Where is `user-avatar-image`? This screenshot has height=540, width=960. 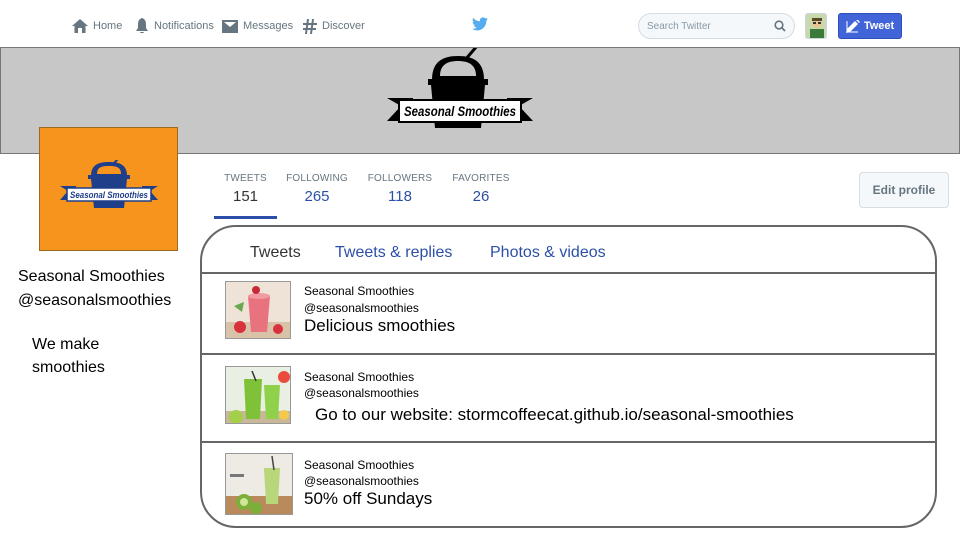
user-avatar-image is located at coordinates (816, 26).